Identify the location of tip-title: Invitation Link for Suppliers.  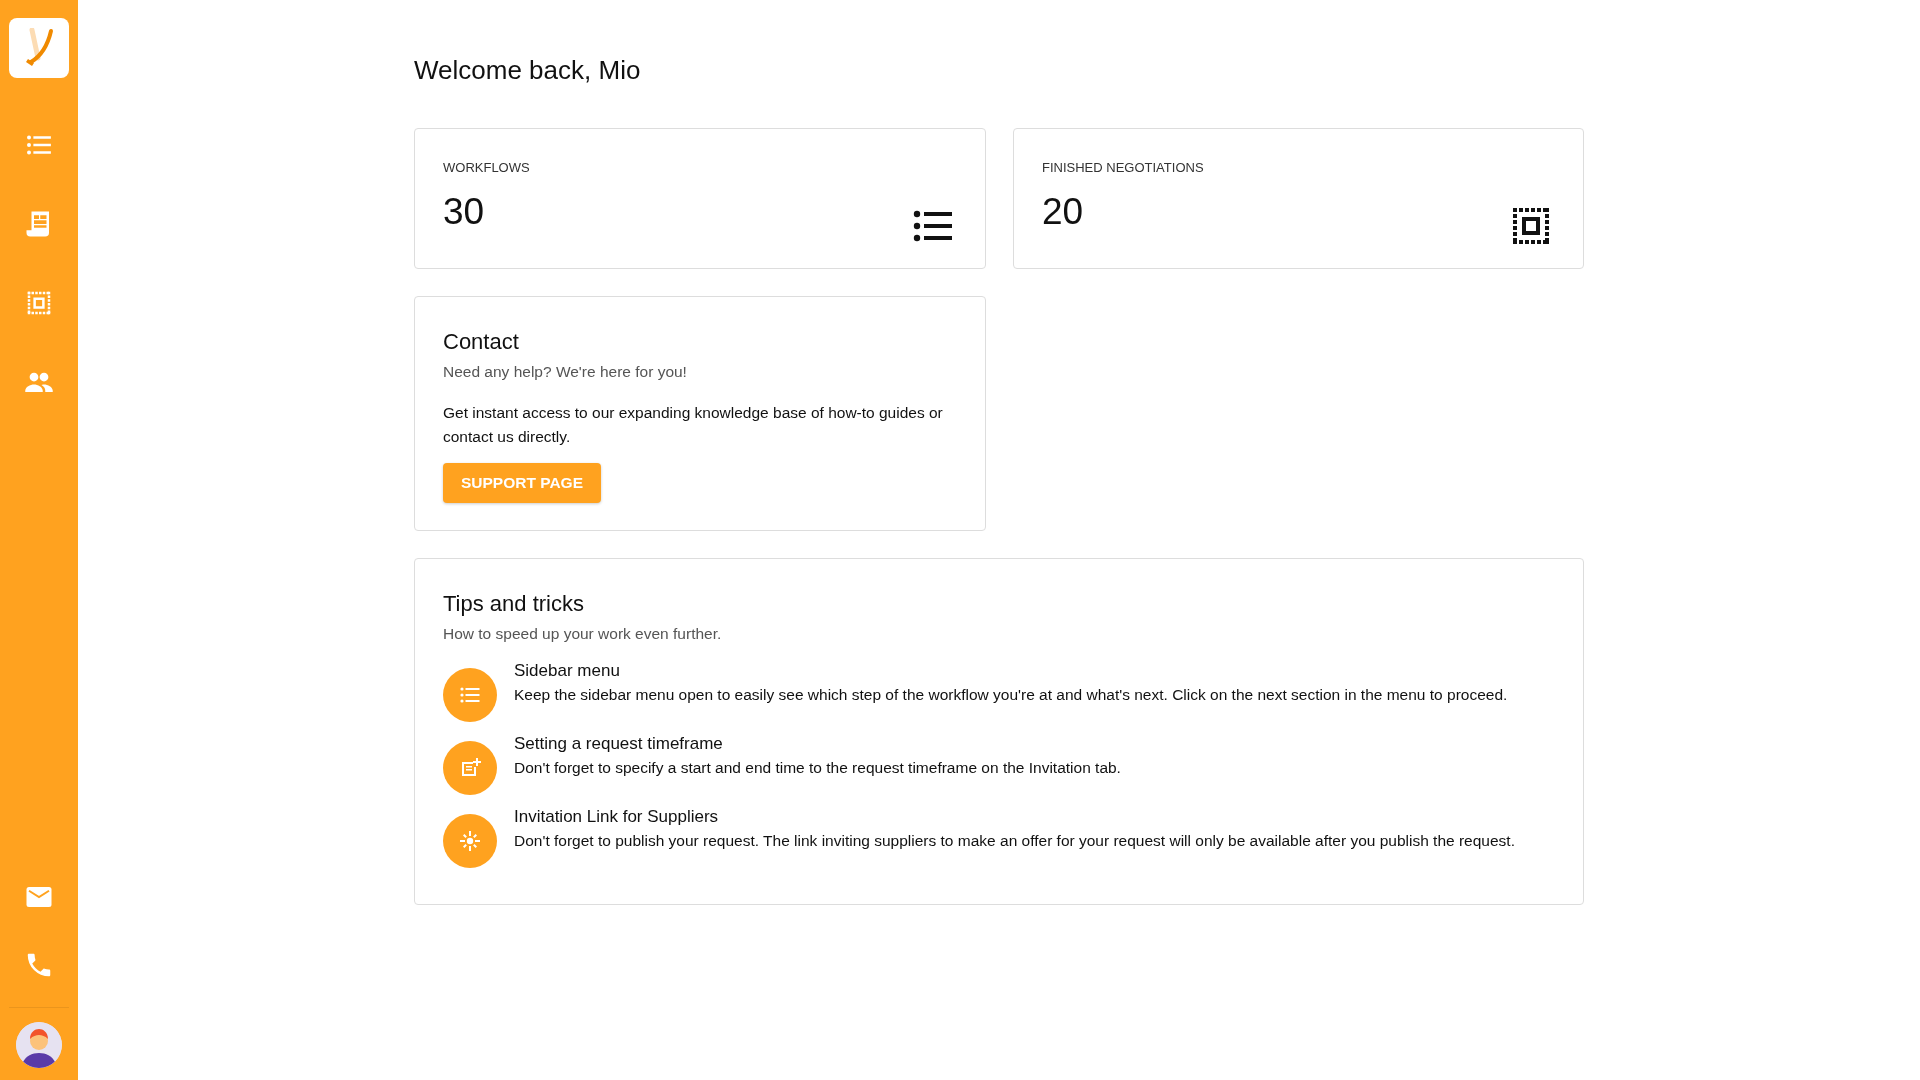
(617, 817).